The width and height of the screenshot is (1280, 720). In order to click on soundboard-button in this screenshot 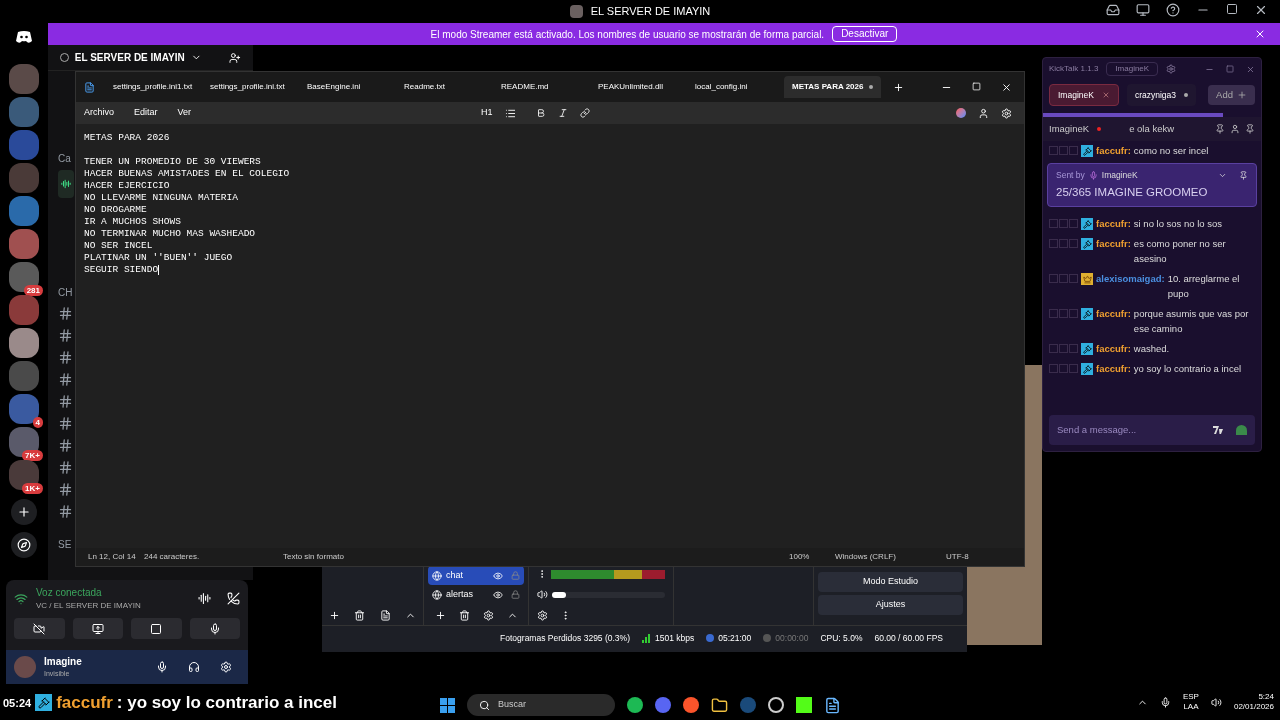, I will do `click(214, 628)`.